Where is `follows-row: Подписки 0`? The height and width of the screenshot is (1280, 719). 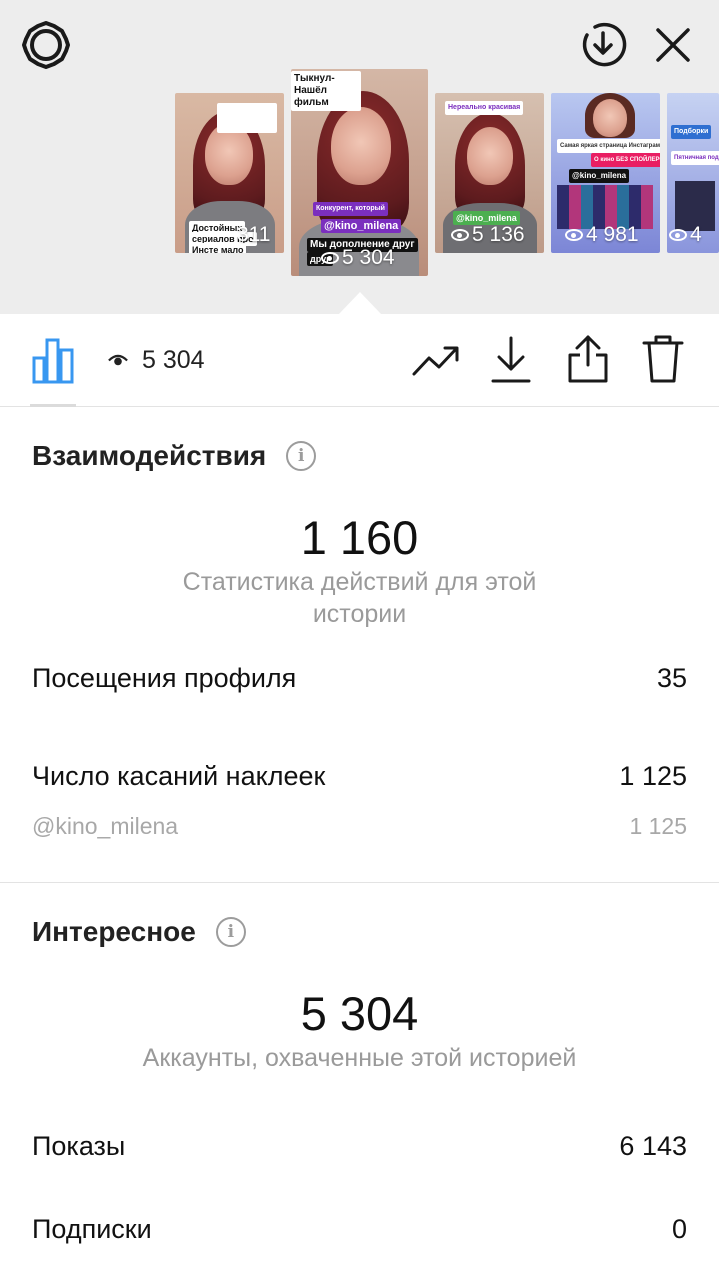 follows-row: Подписки 0 is located at coordinates (359, 1229).